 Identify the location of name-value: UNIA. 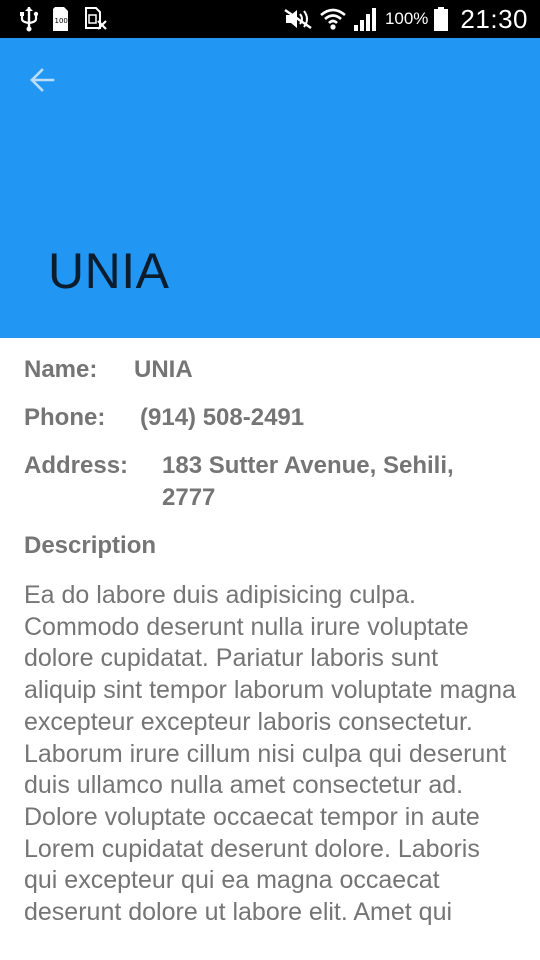
(163, 369).